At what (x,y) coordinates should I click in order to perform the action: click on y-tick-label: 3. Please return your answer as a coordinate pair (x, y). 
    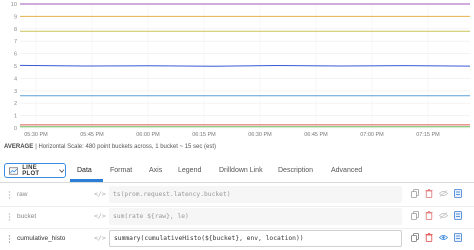
    Looking at the image, I should click on (15, 92).